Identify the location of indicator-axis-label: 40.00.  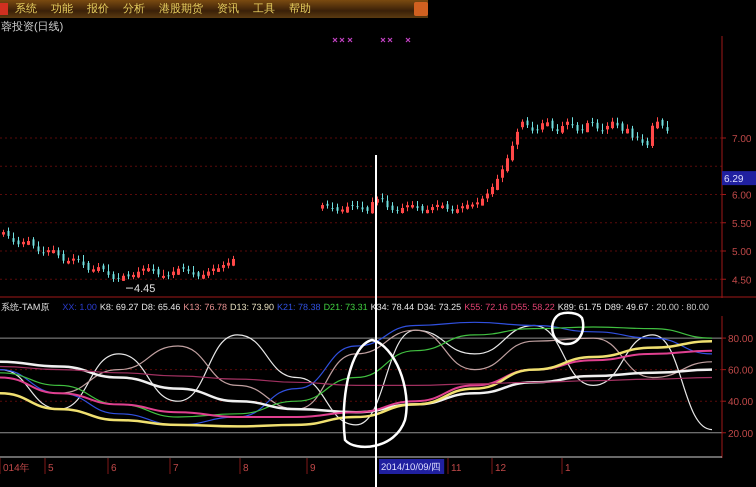
(741, 402).